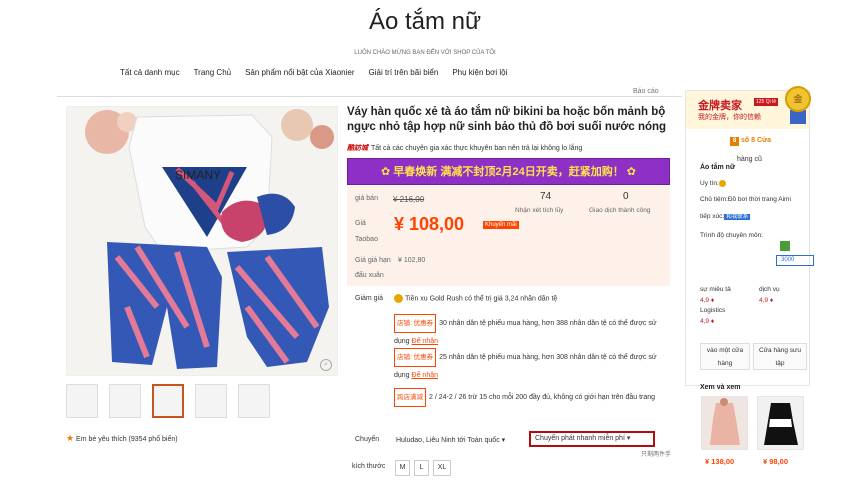 The image size is (850, 485). I want to click on svg-text: SIMANY, so click(198, 175).